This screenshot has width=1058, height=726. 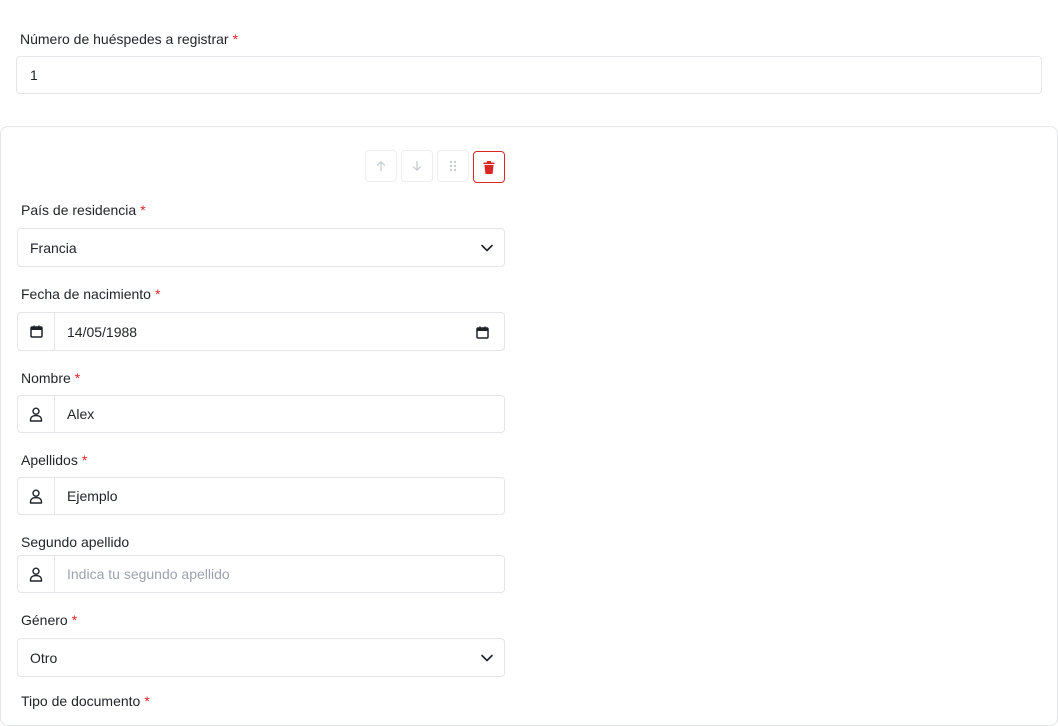 I want to click on arrow-up-icon, so click(x=381, y=166).